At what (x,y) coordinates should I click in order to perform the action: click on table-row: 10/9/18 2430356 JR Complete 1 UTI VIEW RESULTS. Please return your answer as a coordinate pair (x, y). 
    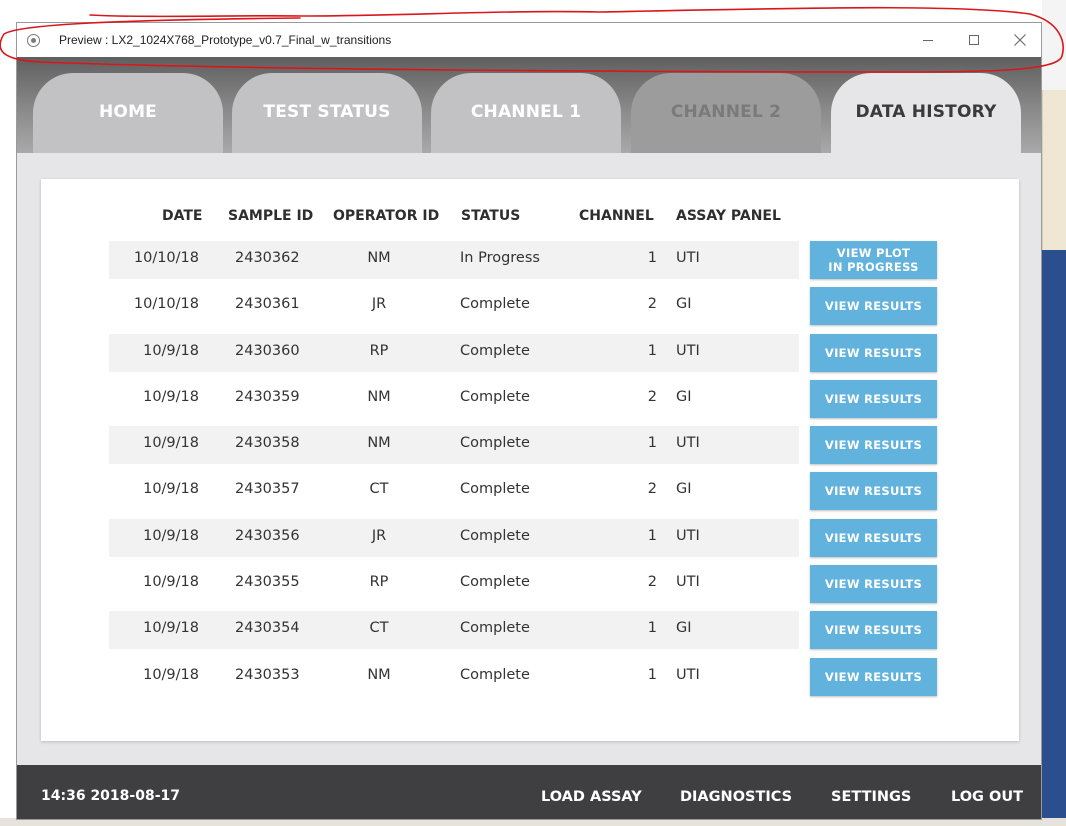
    Looking at the image, I should click on (524, 541).